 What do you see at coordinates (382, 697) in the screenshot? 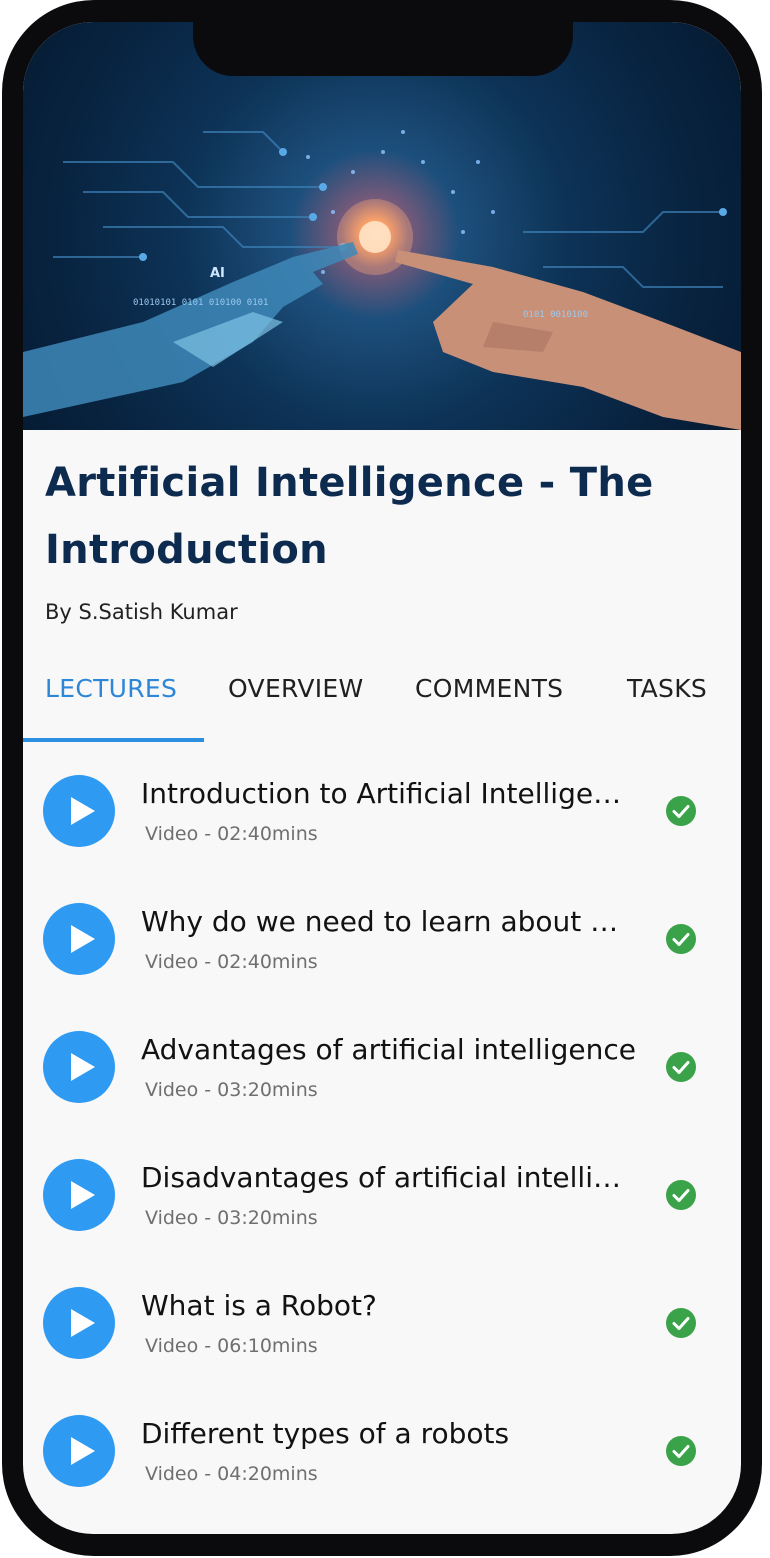
I see `course-tabs: LECTURES OVERVIEW COMMENTS TASKS` at bounding box center [382, 697].